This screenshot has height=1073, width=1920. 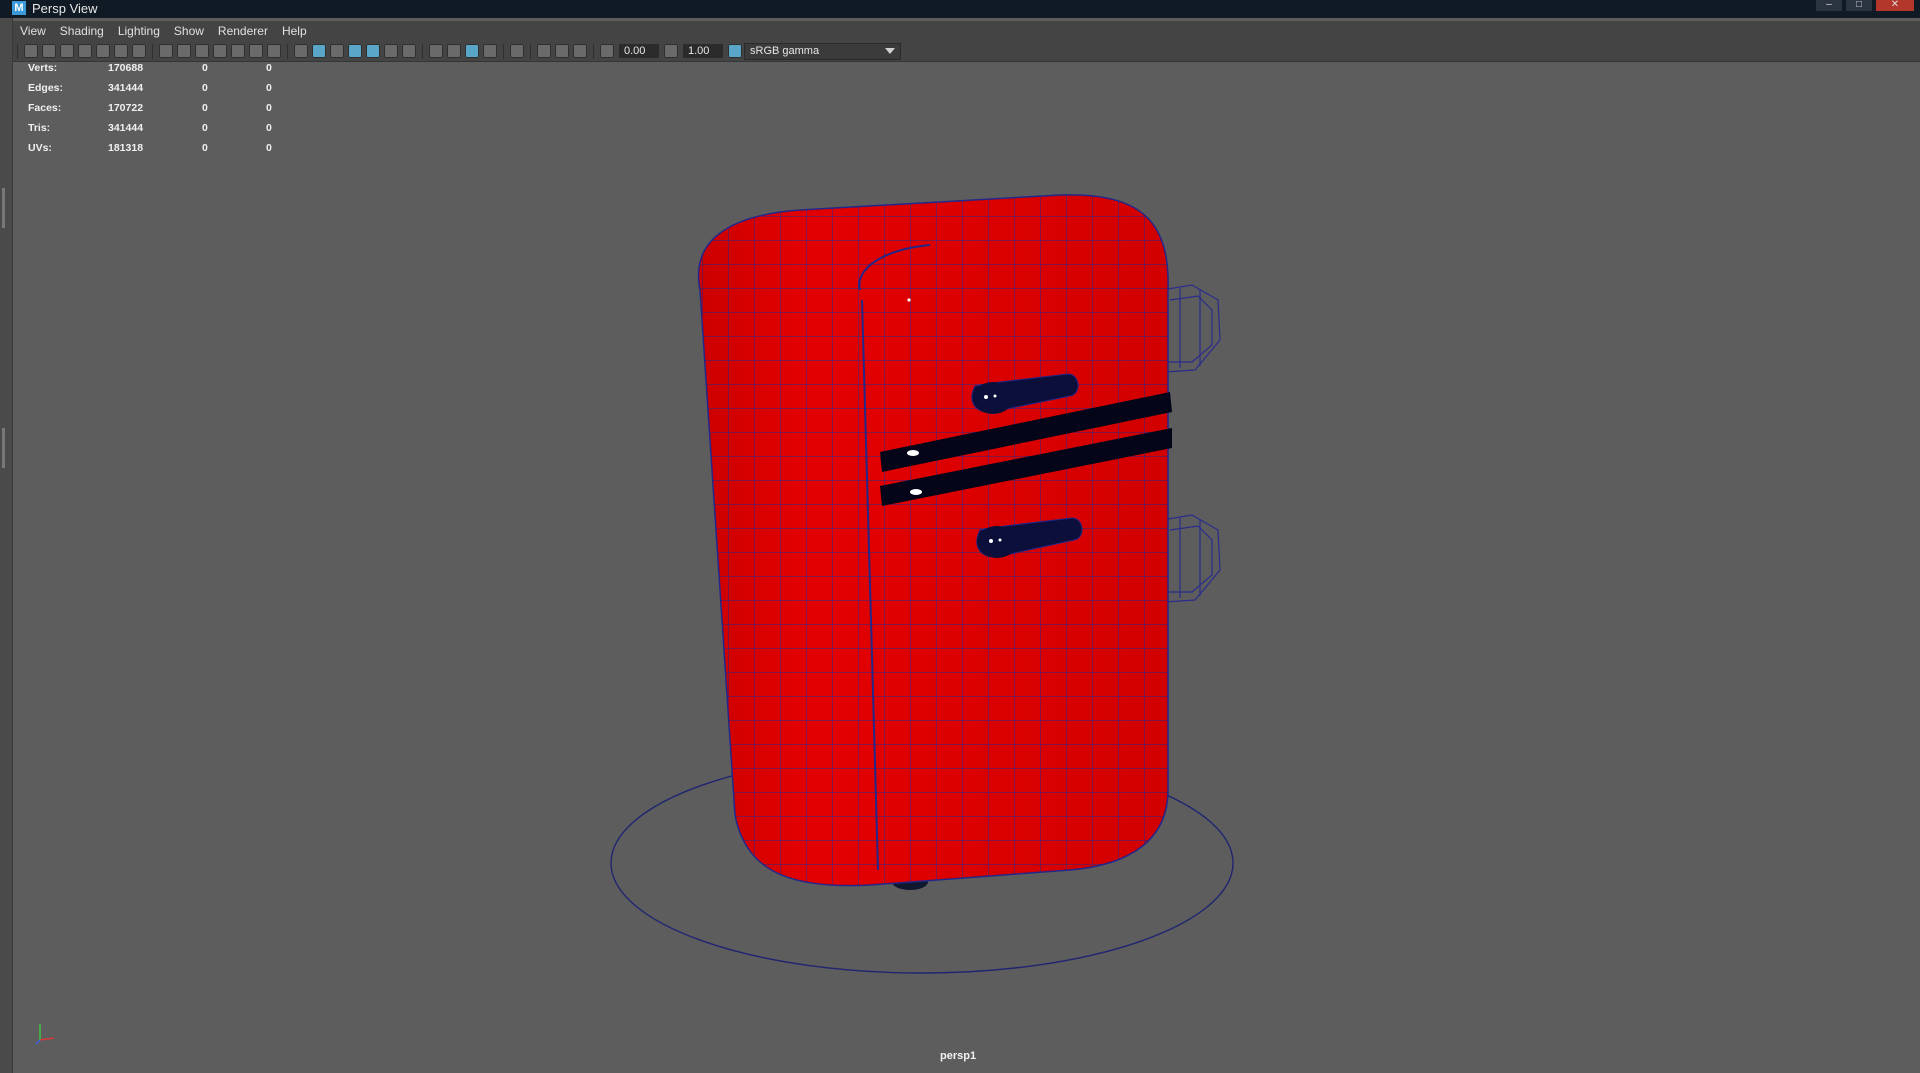 I want to click on camera-name-label: persp1, so click(x=958, y=1056).